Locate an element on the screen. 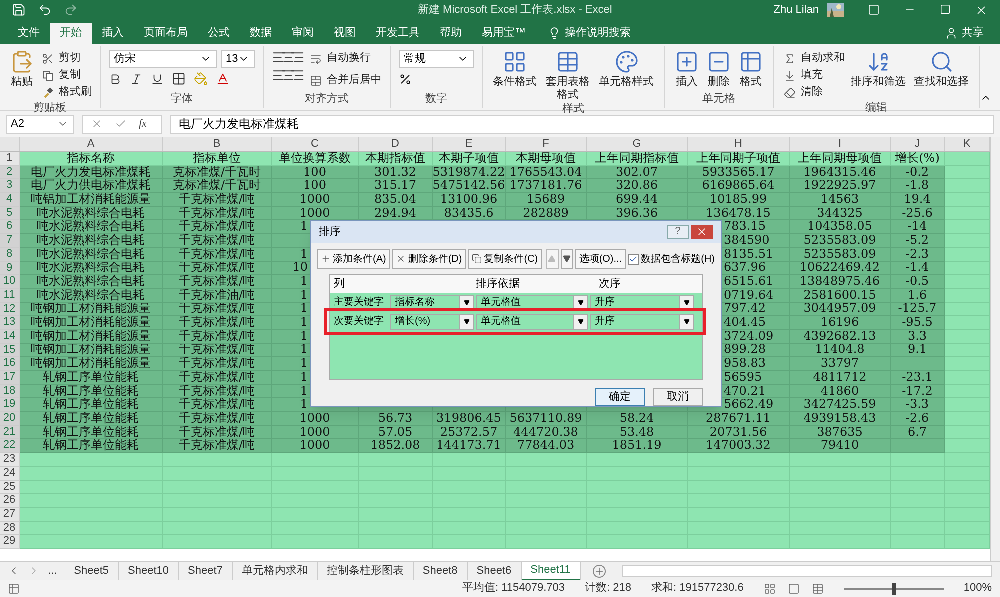 The height and width of the screenshot is (597, 1000). horizontal-scrollbar is located at coordinates (807, 571).